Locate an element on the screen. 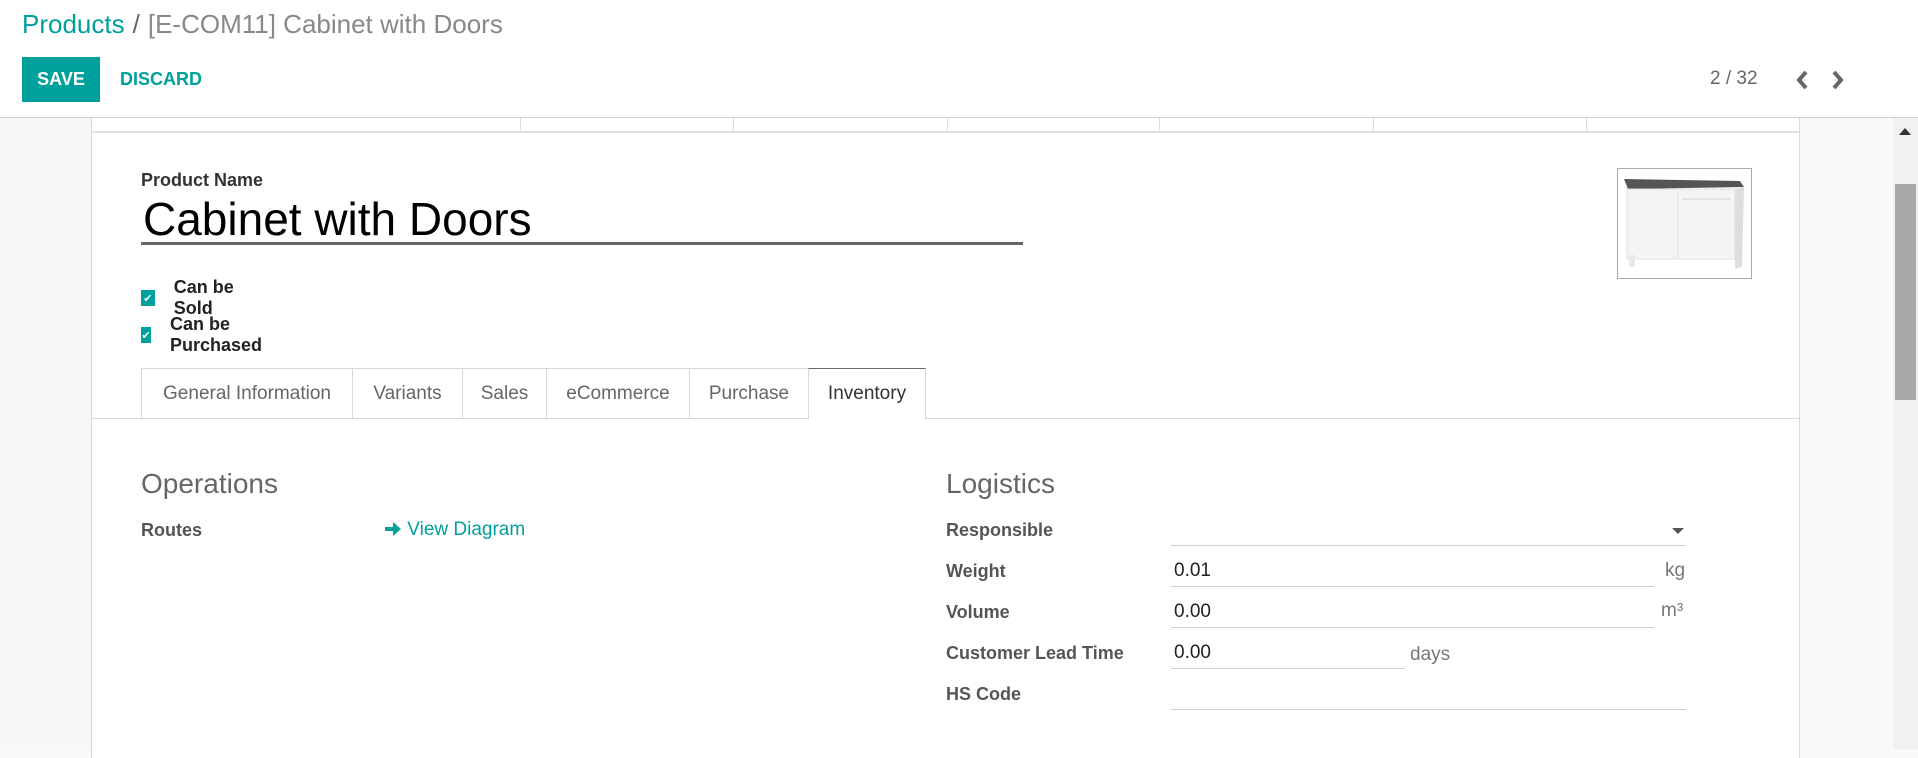 The image size is (1918, 758). breadcrumb-current: [E-COM11] Cabinet with Doors is located at coordinates (325, 24).